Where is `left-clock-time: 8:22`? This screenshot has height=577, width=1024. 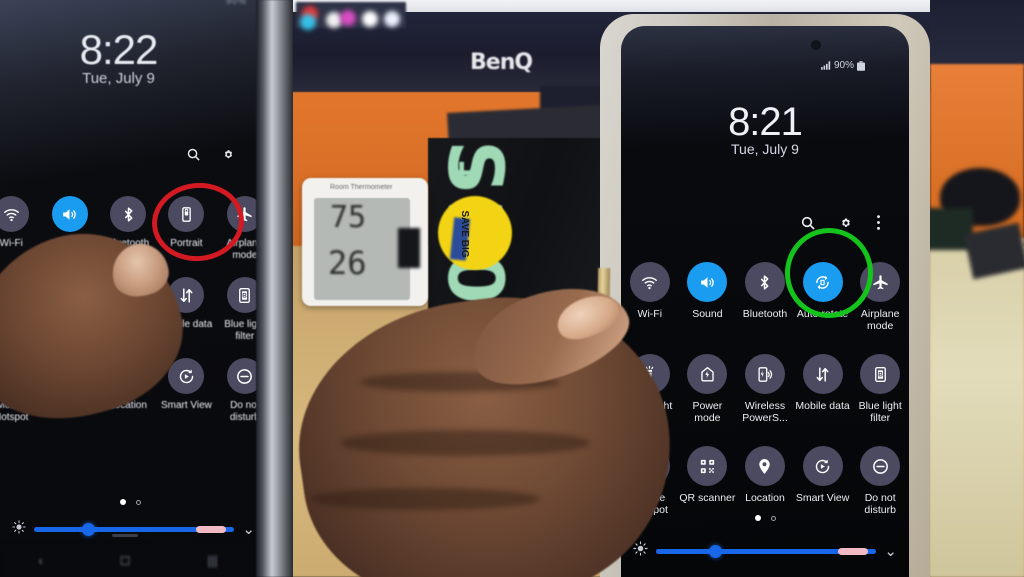
left-clock-time: 8:22 is located at coordinates (119, 49).